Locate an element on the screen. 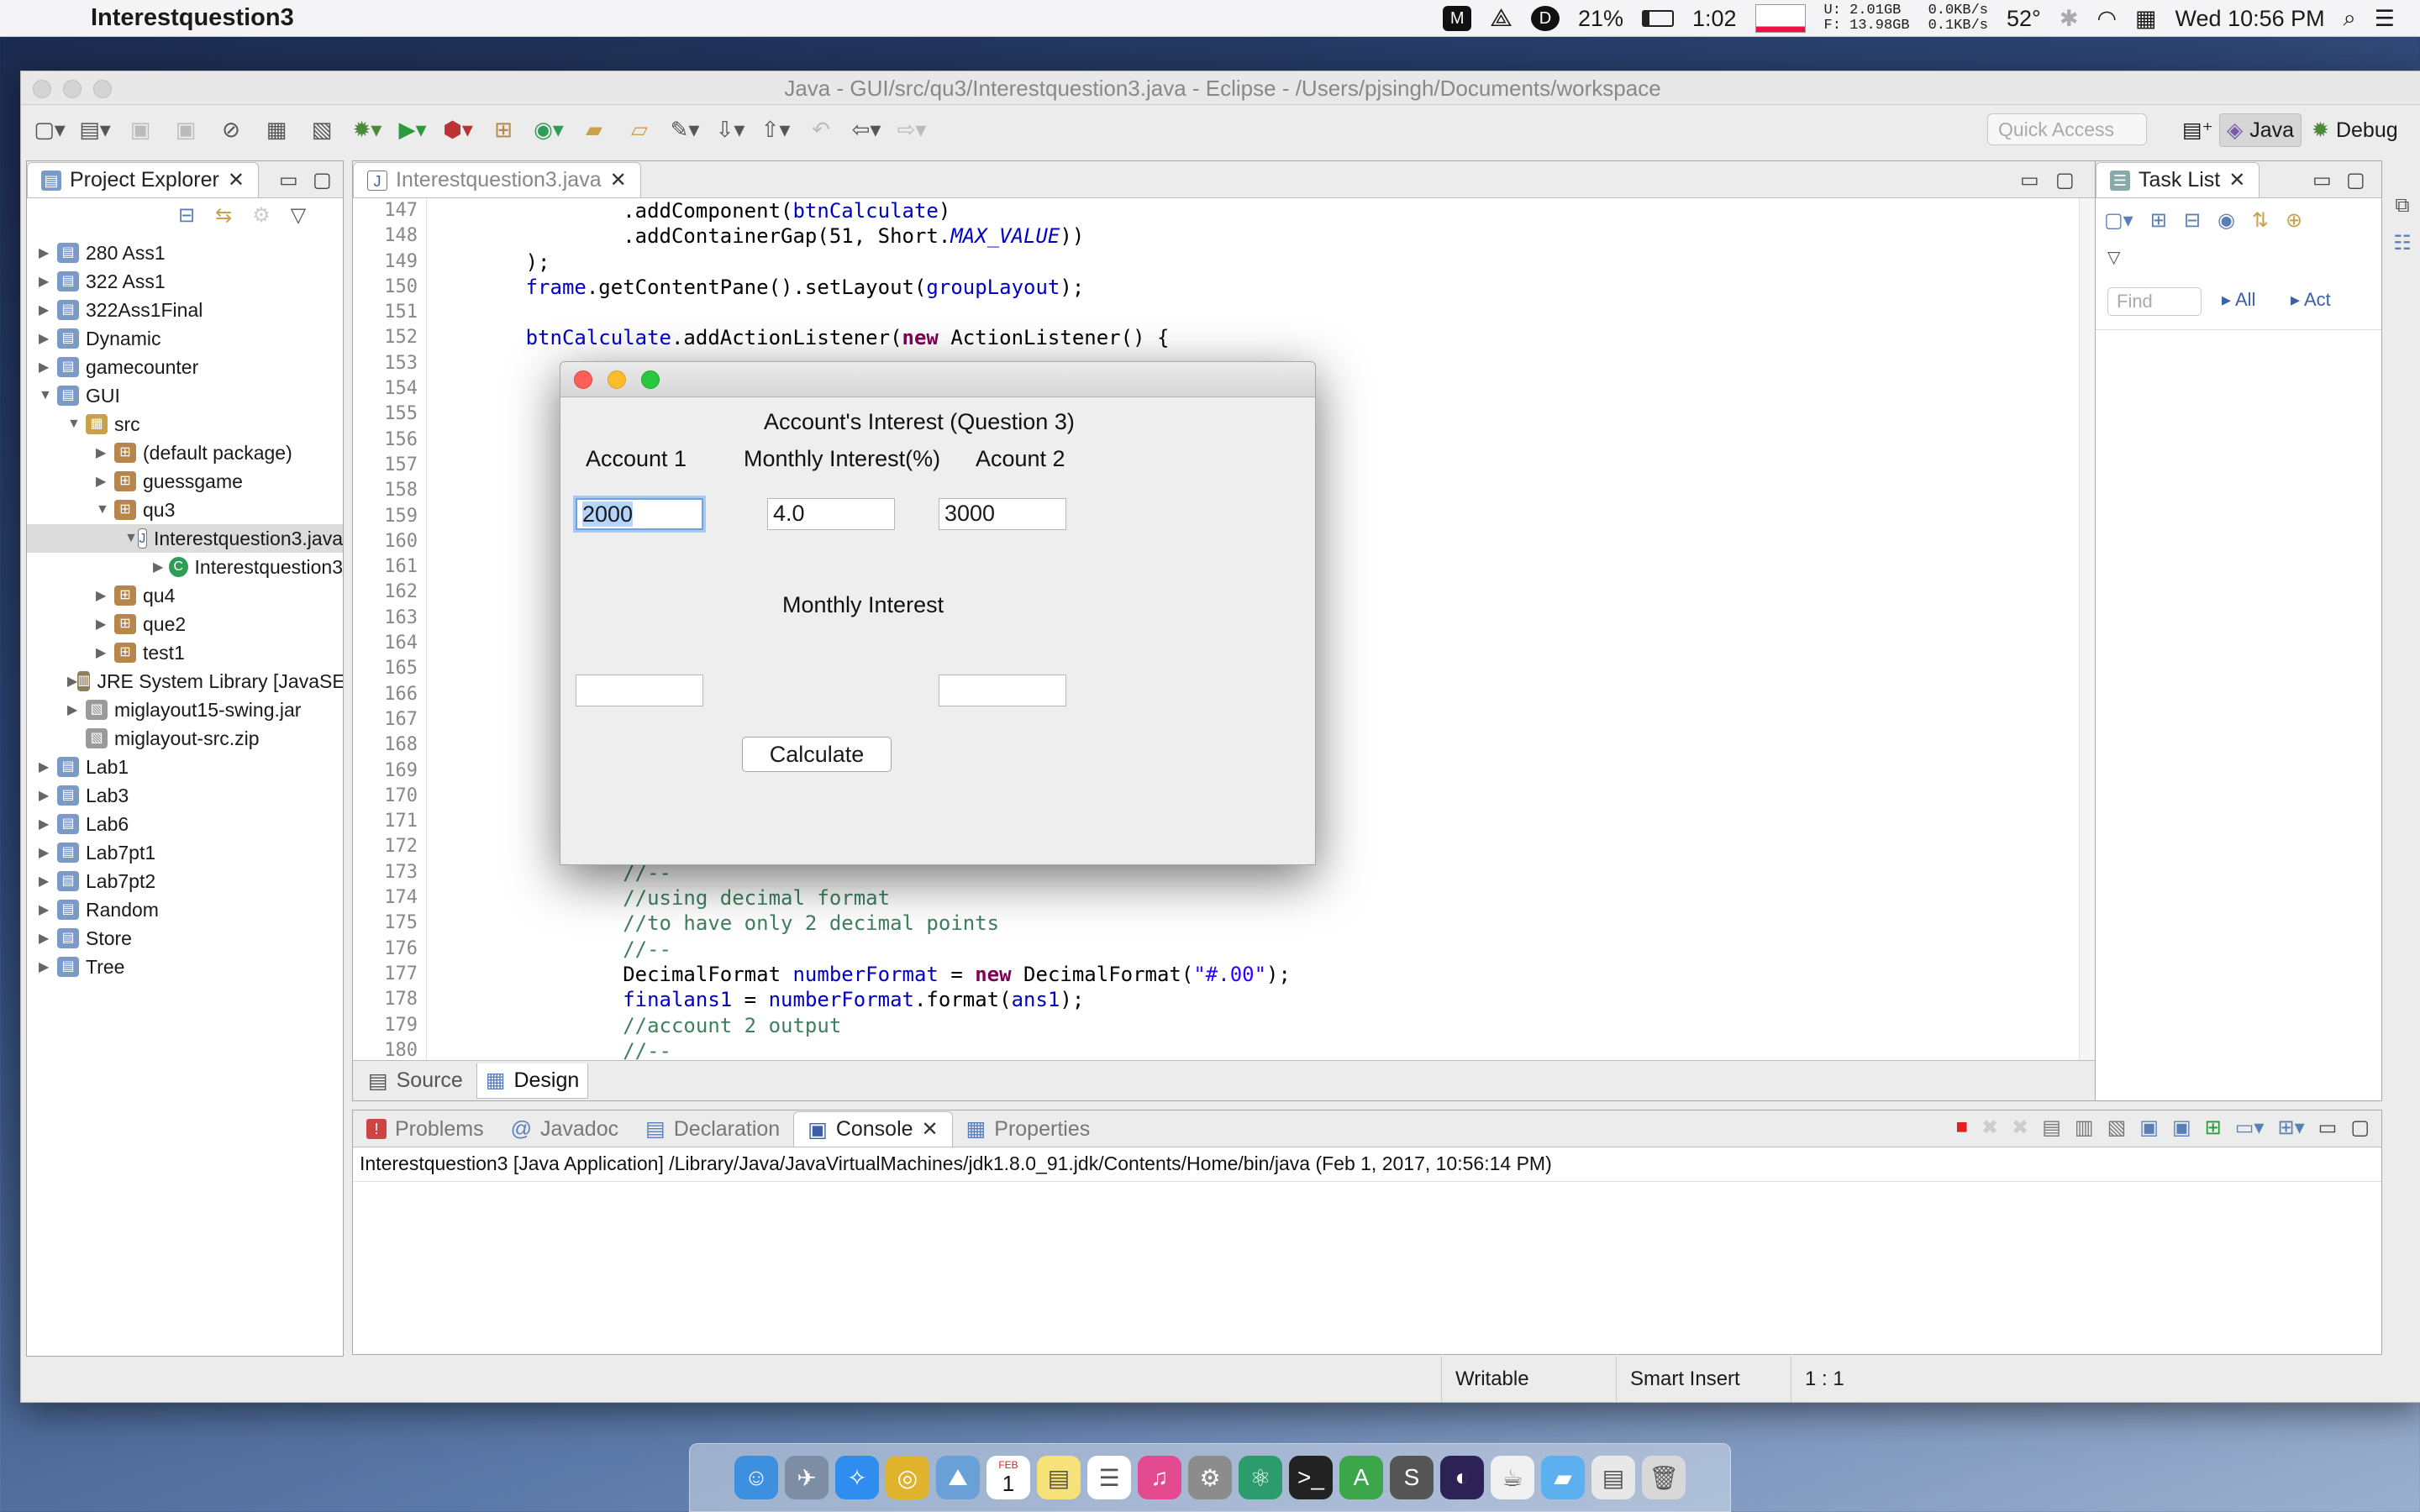  tree-item-gui: ▼ ▤ GUI is located at coordinates (185, 395).